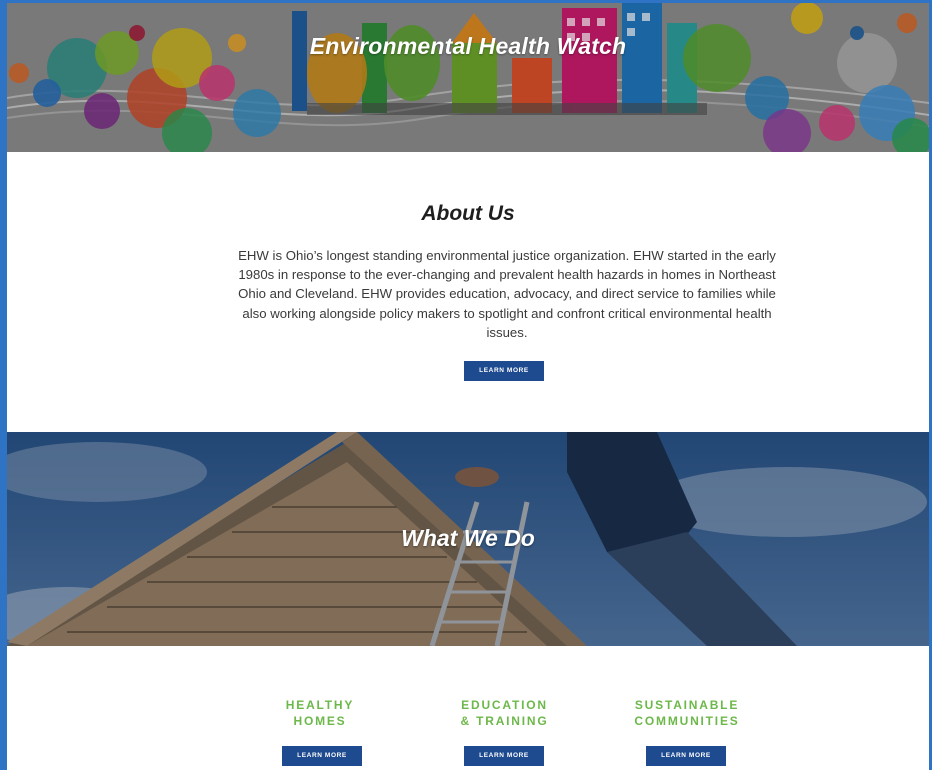 The height and width of the screenshot is (770, 932). Describe the element at coordinates (322, 756) in the screenshot. I see `healthy-homes-learn-more-button: LEARN MORE` at that location.